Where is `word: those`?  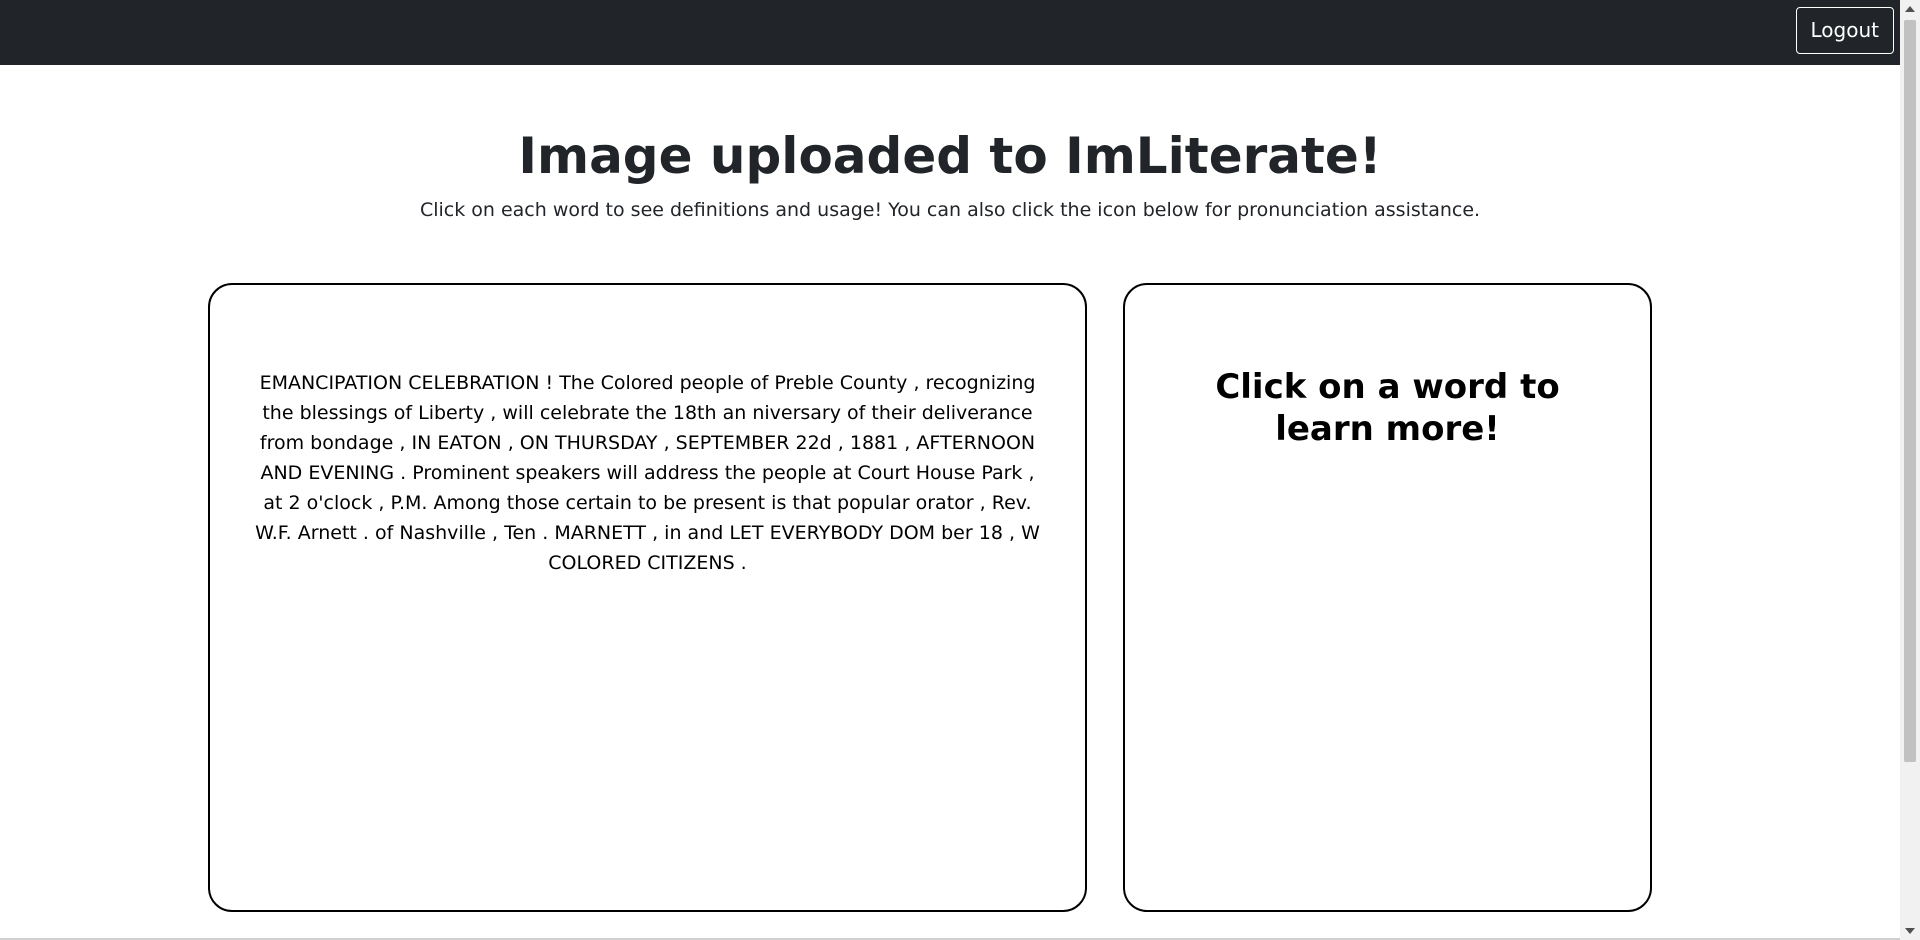
word: those is located at coordinates (533, 503).